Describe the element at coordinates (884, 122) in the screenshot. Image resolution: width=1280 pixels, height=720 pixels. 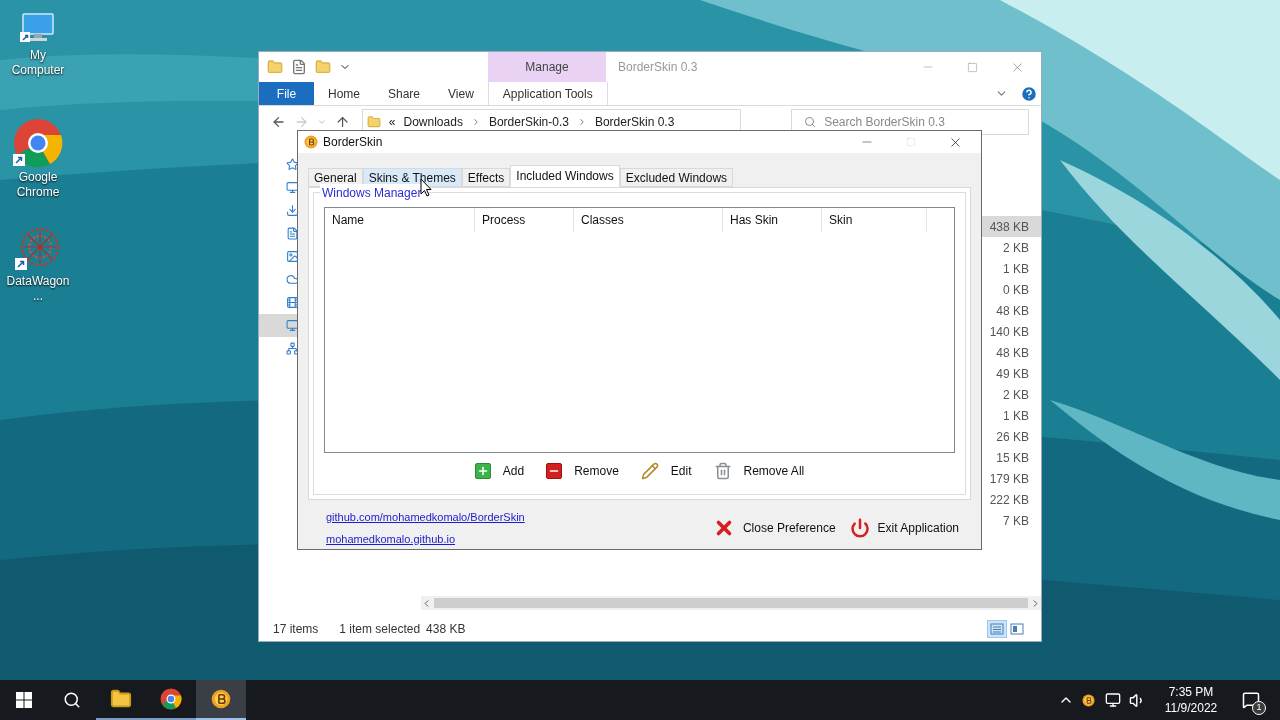
I see `search-placeholder: Search BorderSkin 0.3` at that location.